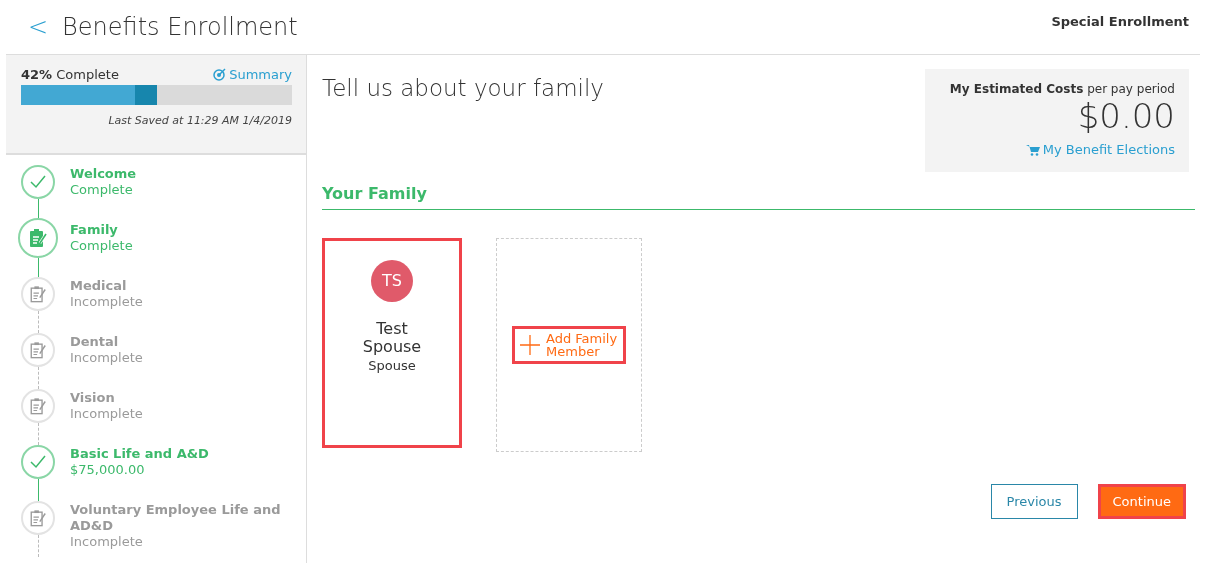 This screenshot has height=563, width=1206. What do you see at coordinates (1125, 116) in the screenshot?
I see `cost-amount: $0.00` at bounding box center [1125, 116].